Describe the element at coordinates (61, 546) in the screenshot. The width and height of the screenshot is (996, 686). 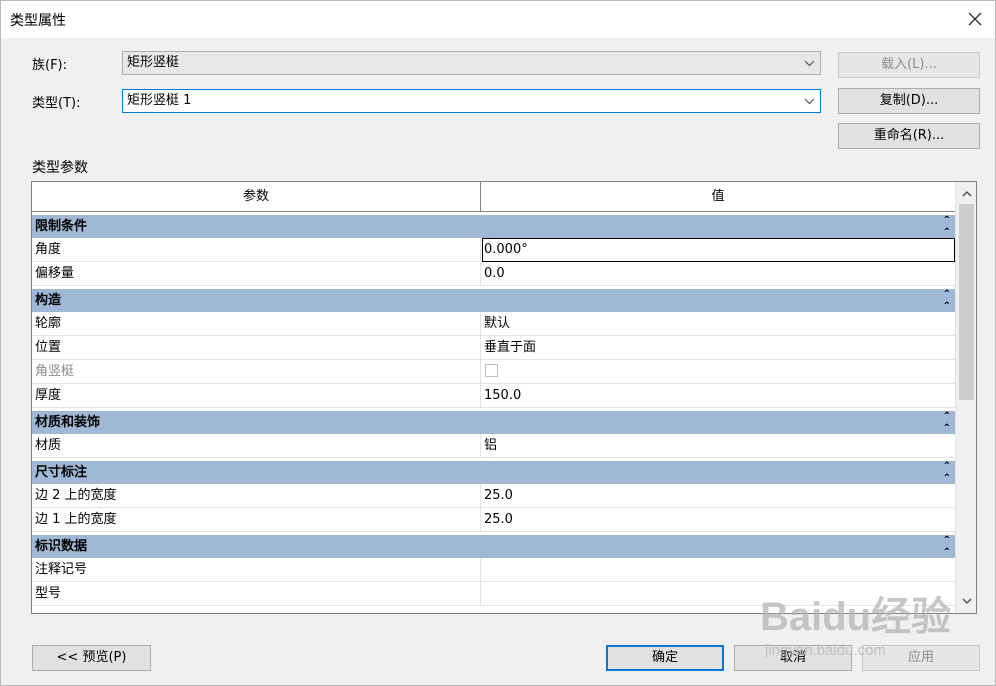
I see `group-title: 标识数据` at that location.